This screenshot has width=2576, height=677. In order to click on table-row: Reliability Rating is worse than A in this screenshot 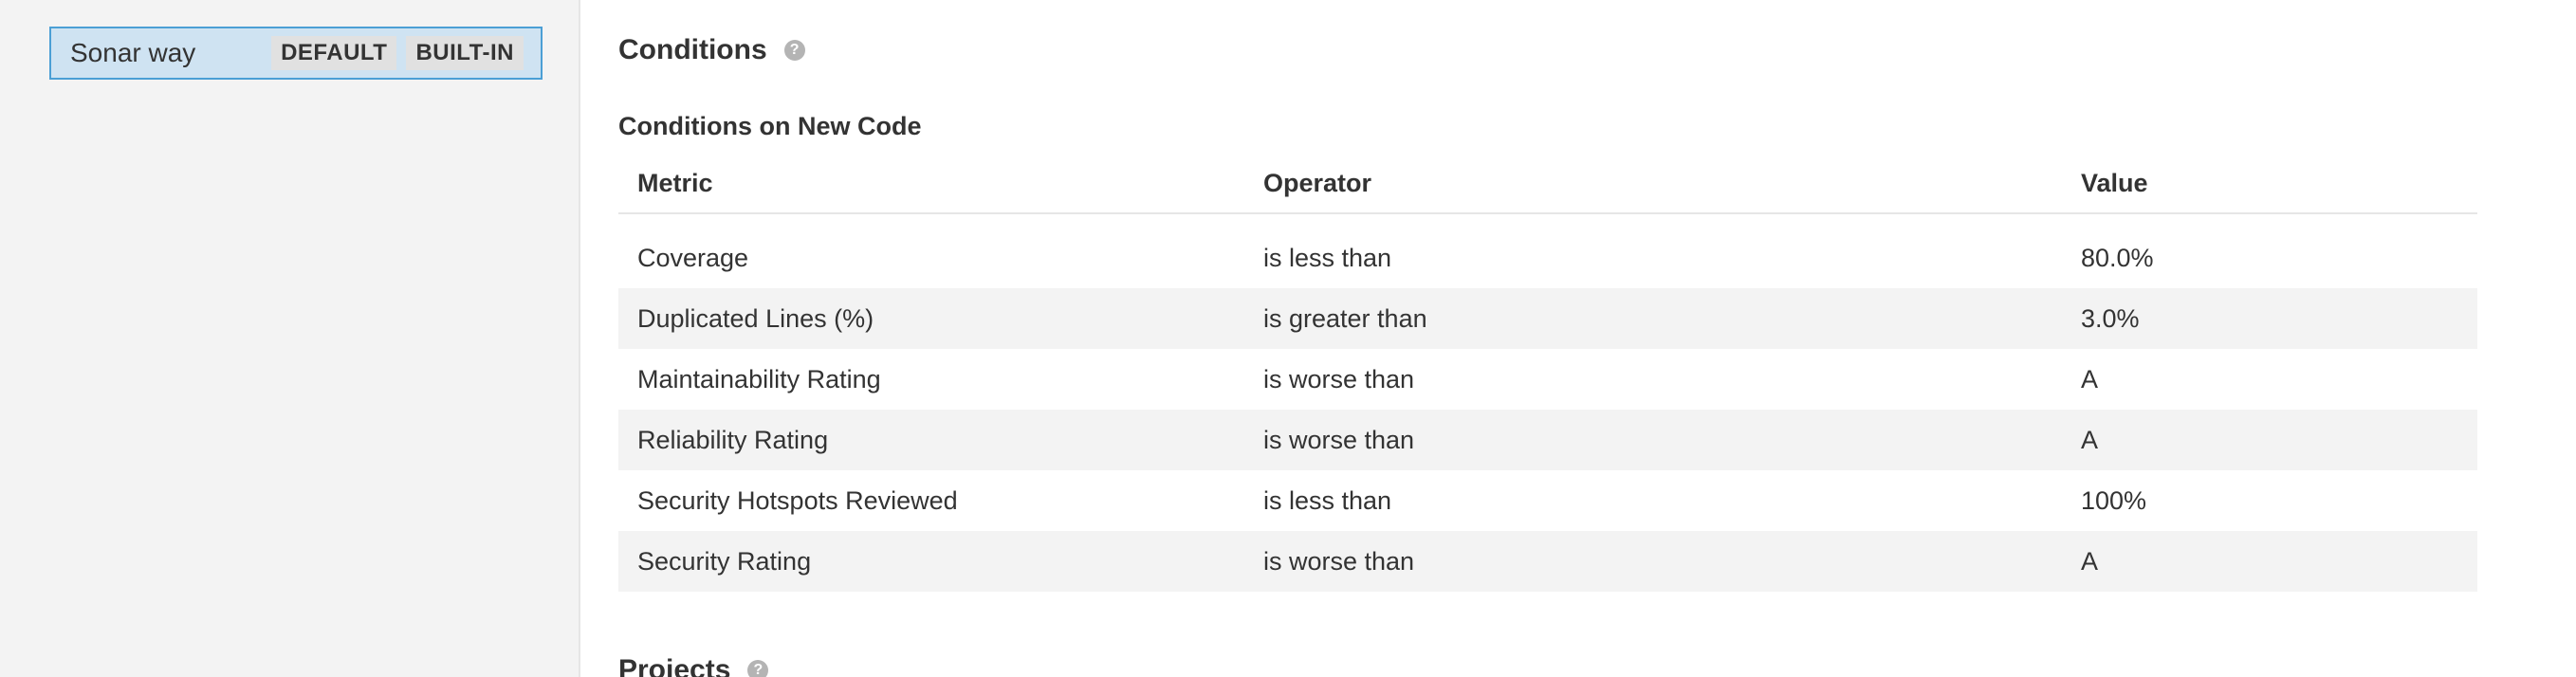, I will do `click(1547, 440)`.